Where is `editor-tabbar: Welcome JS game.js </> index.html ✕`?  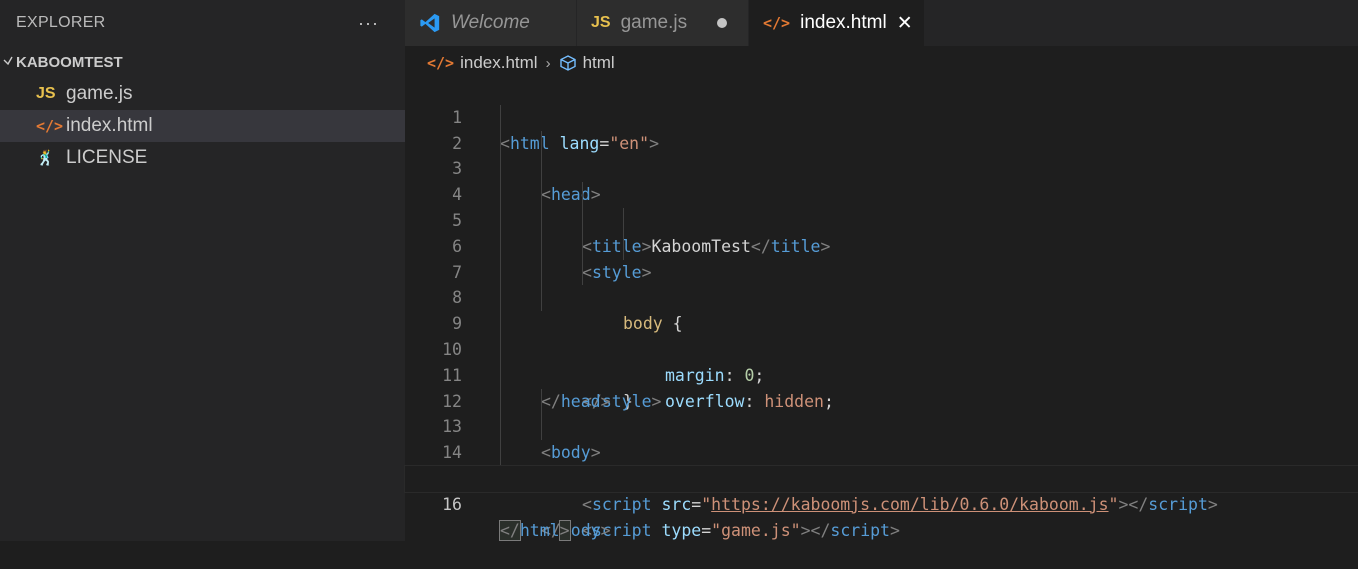 editor-tabbar: Welcome JS game.js </> index.html ✕ is located at coordinates (881, 23).